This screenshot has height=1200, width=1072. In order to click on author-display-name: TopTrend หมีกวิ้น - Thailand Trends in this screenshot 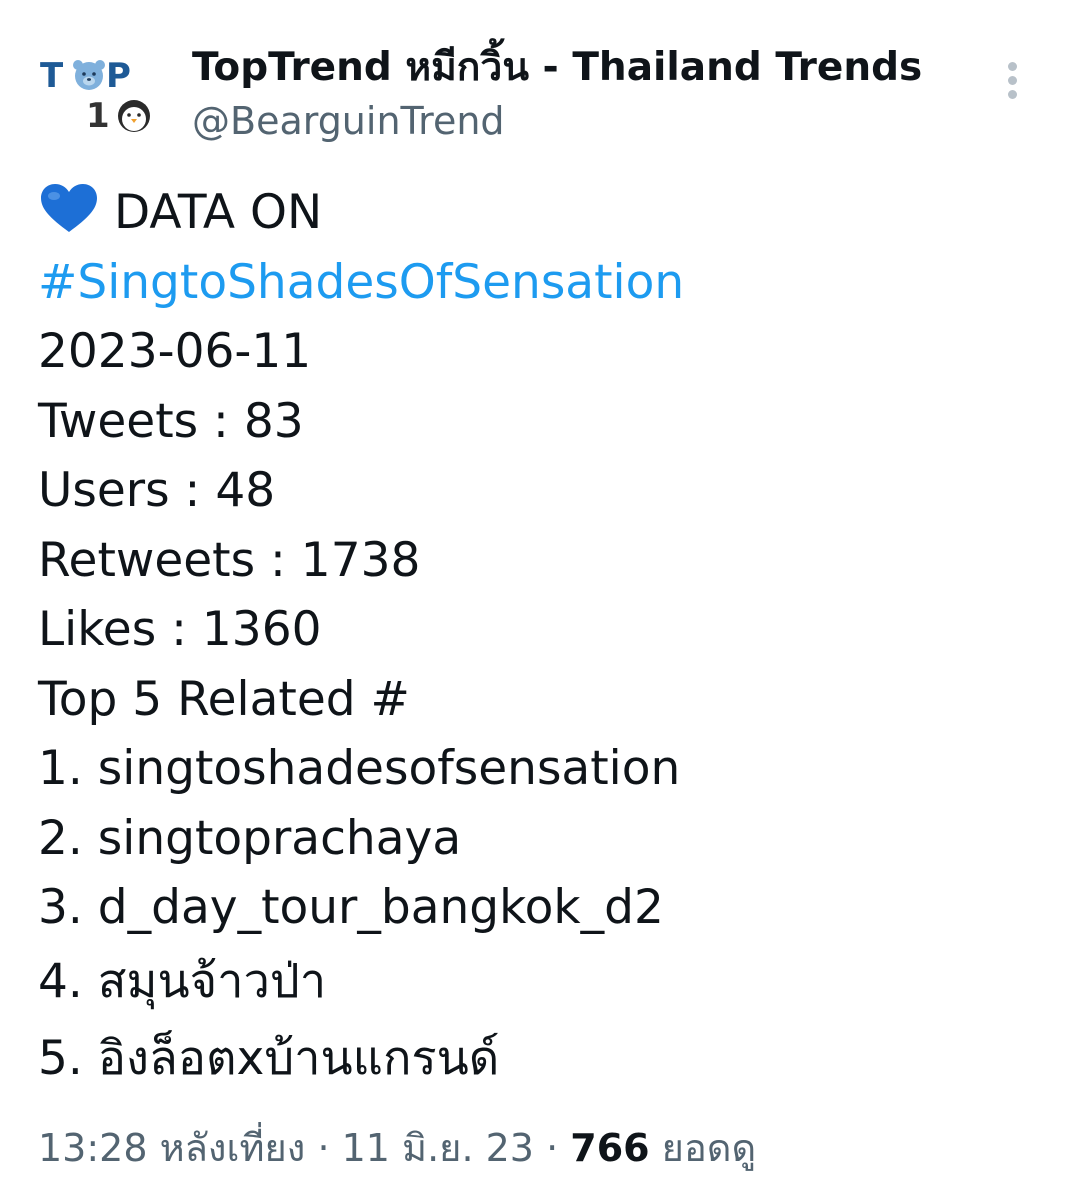, I will do `click(557, 68)`.